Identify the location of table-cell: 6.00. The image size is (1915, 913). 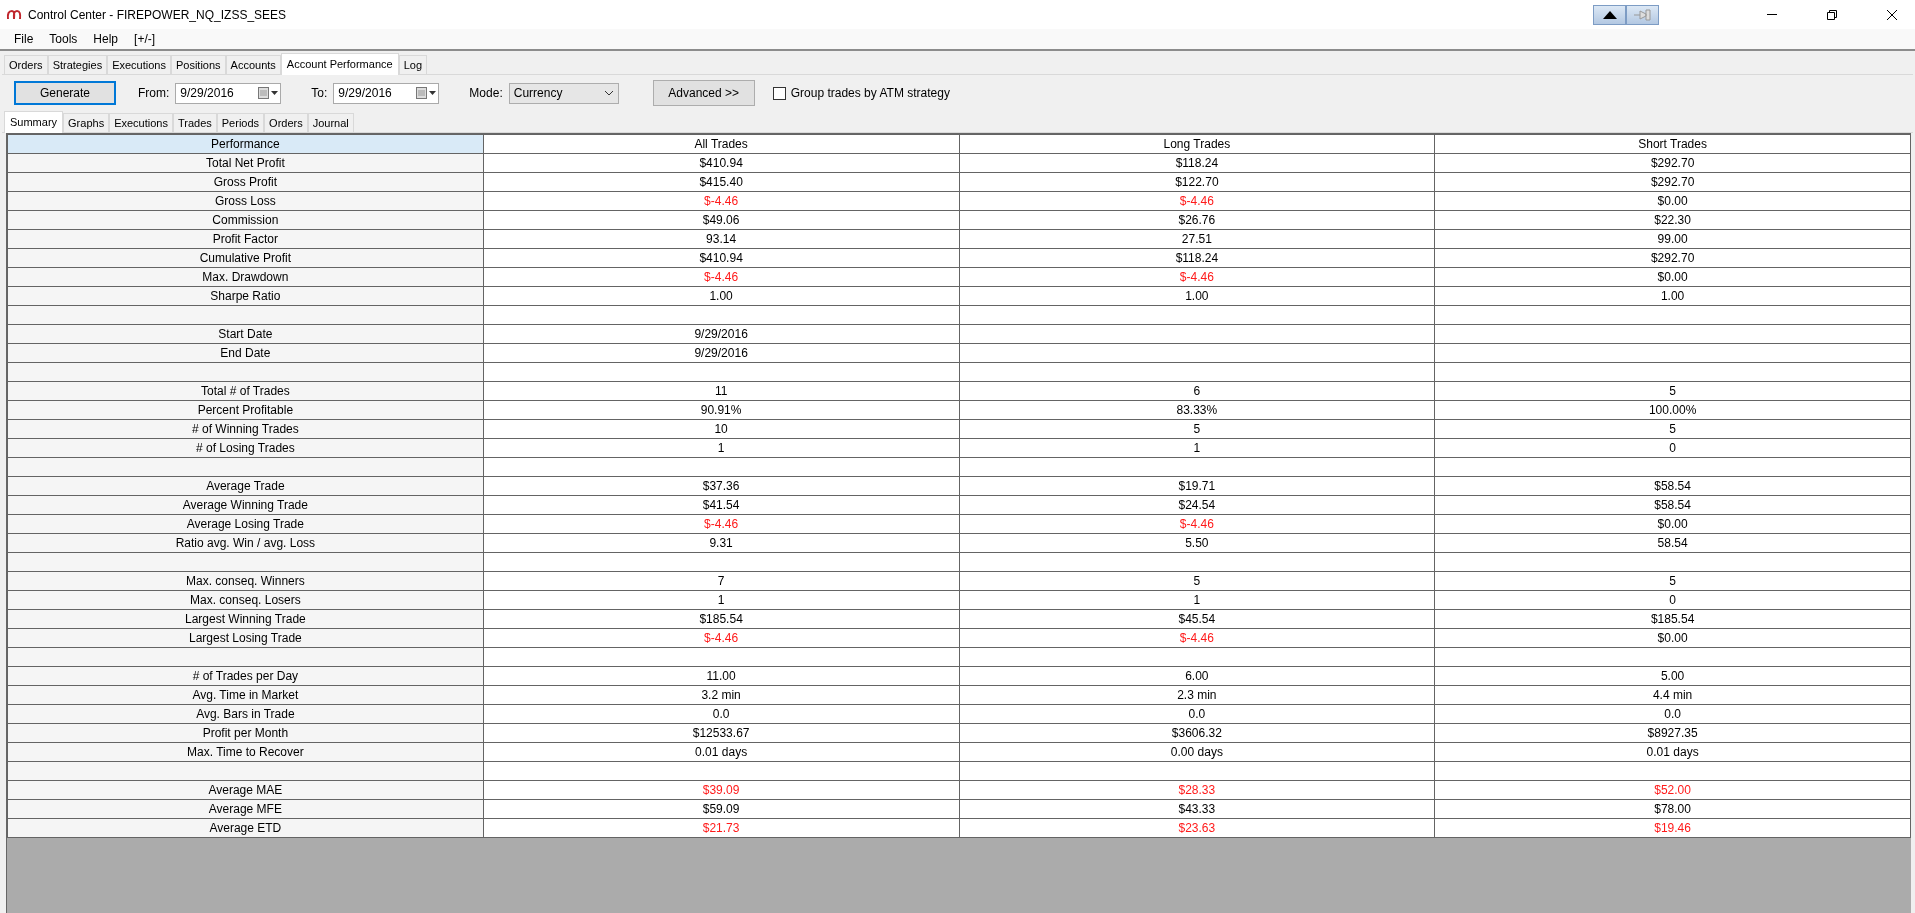
(1197, 676).